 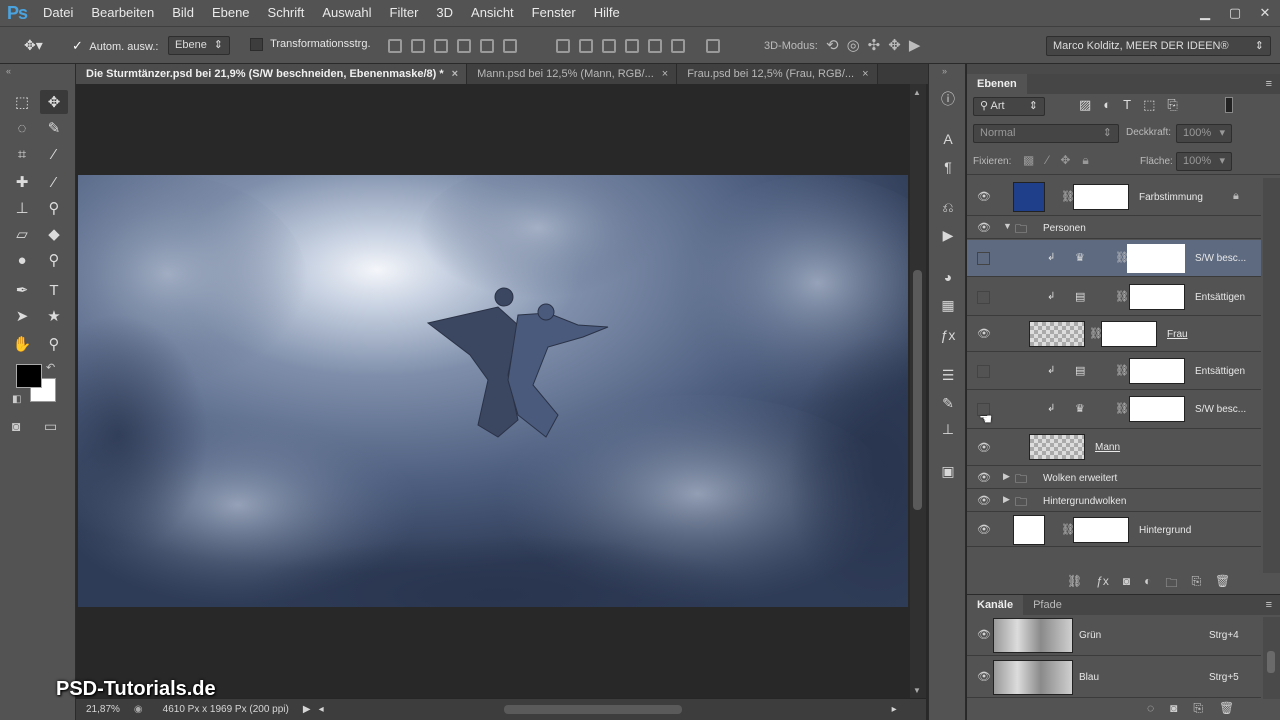 What do you see at coordinates (1006, 499) in the screenshot?
I see `chevron-right-icon: ▶` at bounding box center [1006, 499].